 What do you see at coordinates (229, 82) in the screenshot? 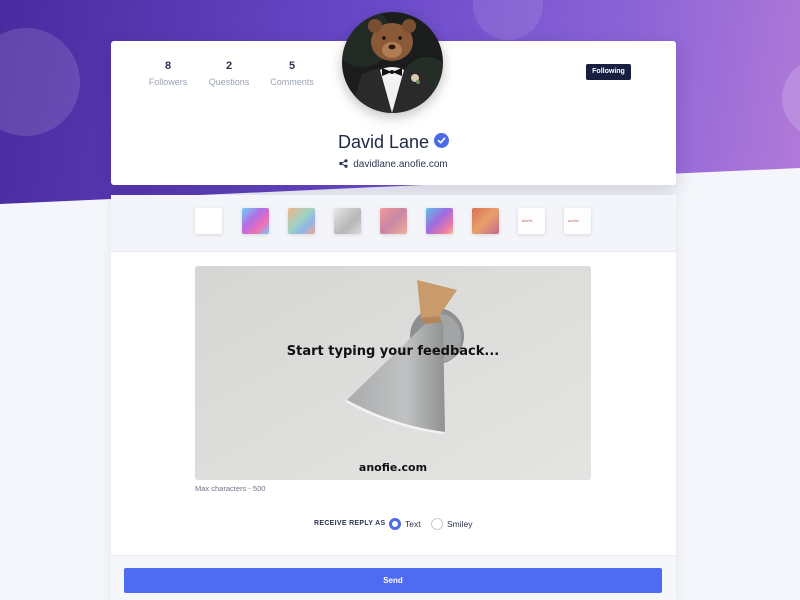
I see `stat-label: Questions` at bounding box center [229, 82].